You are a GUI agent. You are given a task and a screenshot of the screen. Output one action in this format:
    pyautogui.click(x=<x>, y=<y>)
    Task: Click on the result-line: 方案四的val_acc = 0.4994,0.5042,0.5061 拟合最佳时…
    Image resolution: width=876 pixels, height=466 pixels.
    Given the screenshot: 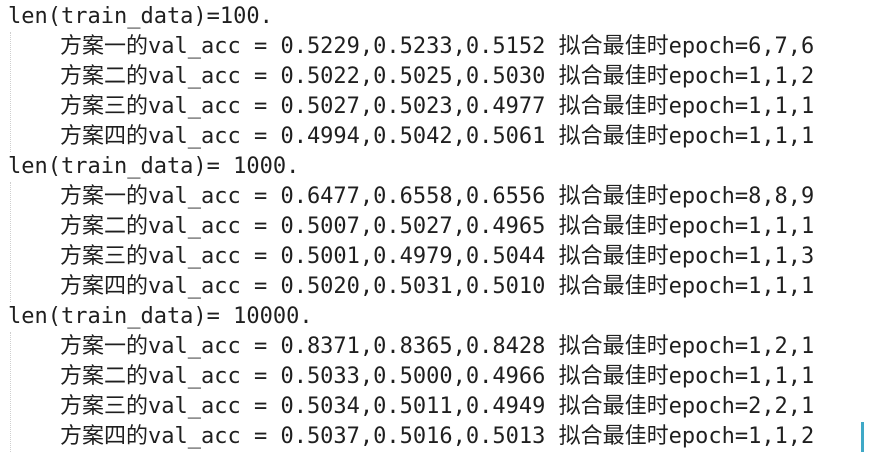 What is the action you would take?
    pyautogui.click(x=437, y=137)
    